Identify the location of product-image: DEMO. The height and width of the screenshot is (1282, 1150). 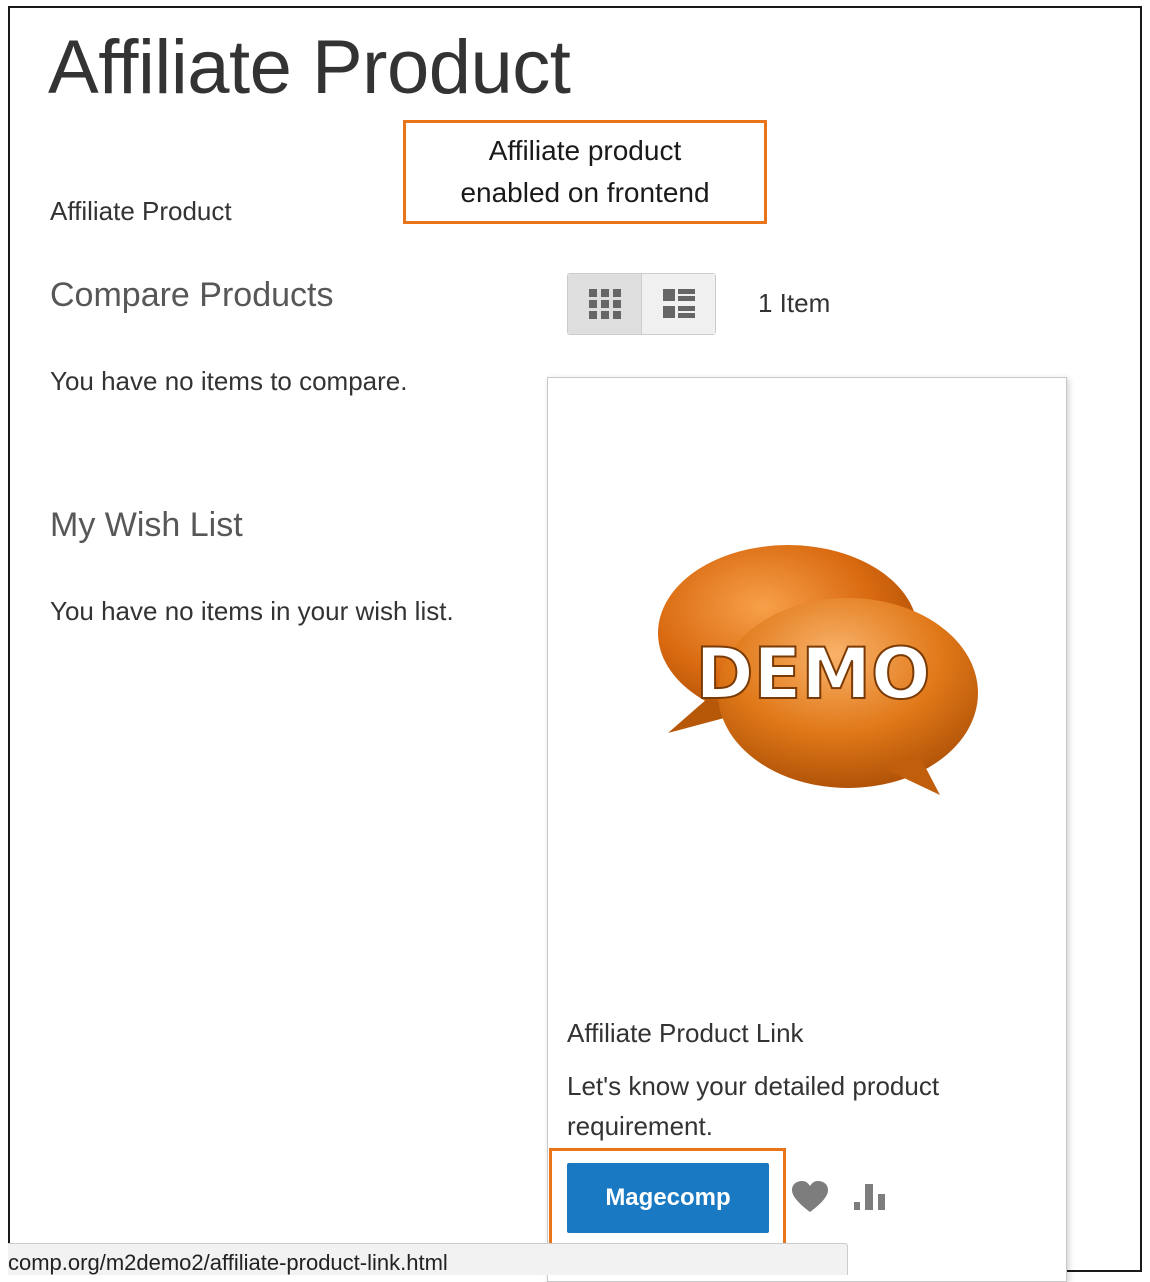
(813, 683).